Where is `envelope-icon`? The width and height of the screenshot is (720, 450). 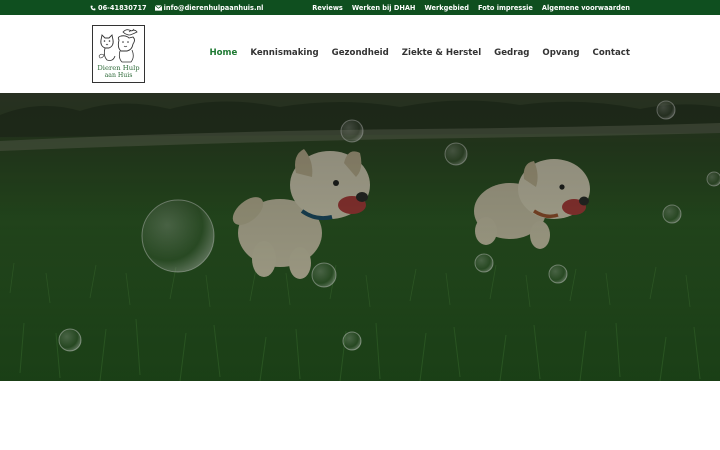 envelope-icon is located at coordinates (158, 7).